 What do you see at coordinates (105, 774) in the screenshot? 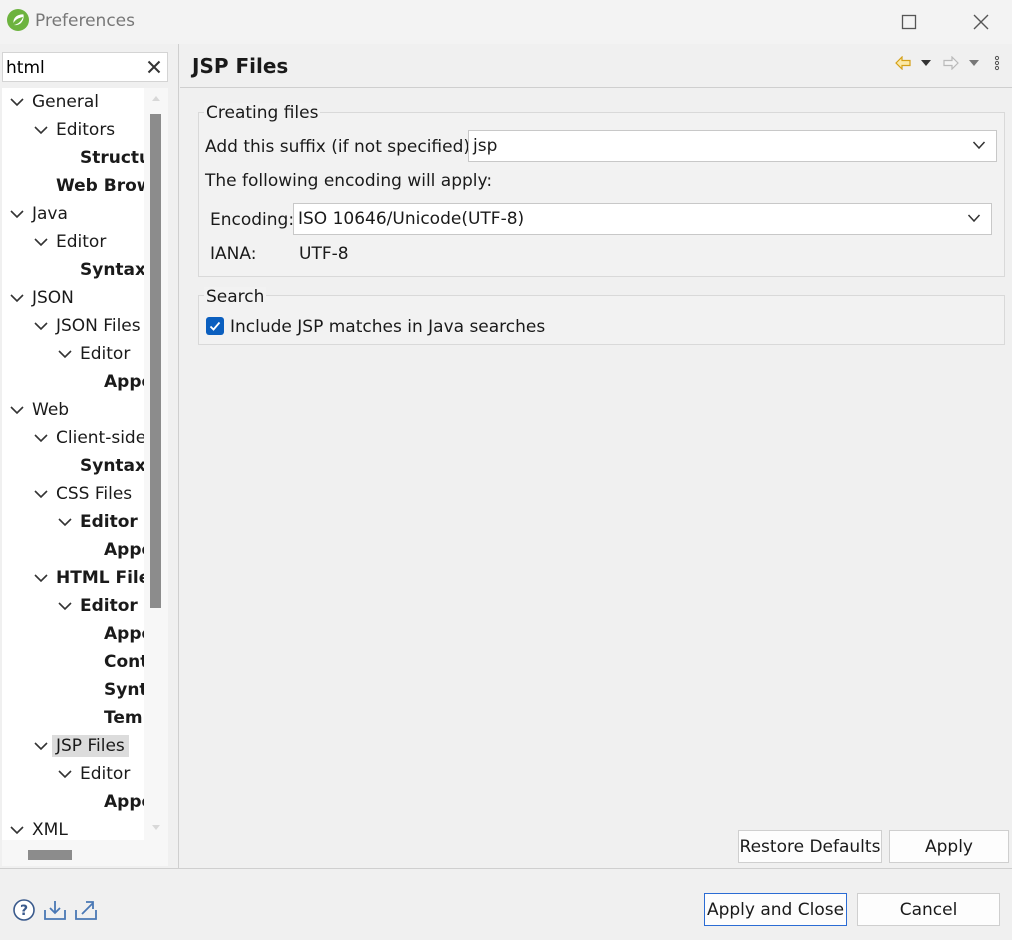
I see `tree-item-label: Editor` at bounding box center [105, 774].